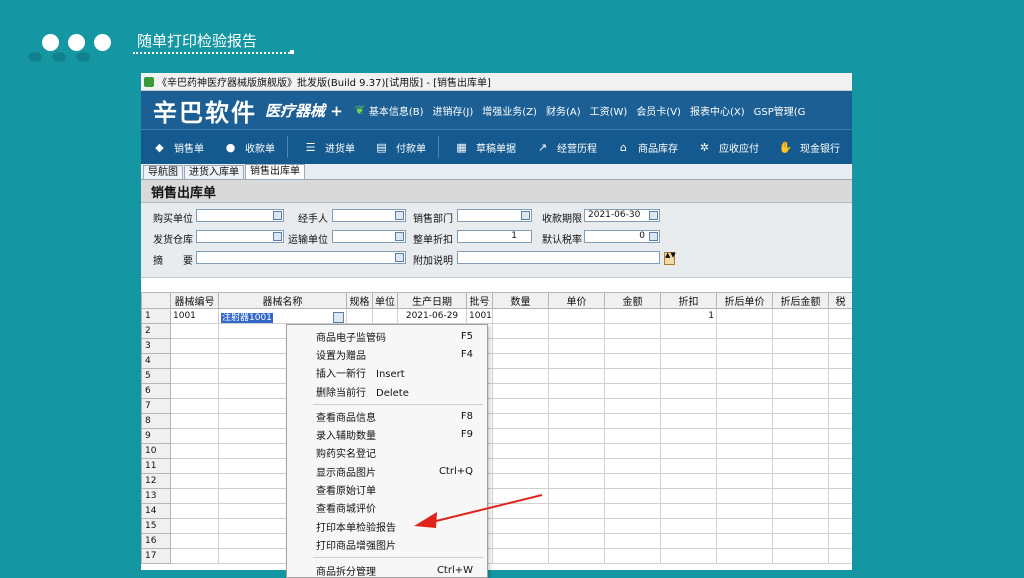 This screenshot has width=1024, height=578. I want to click on arrow-head, so click(425, 520).